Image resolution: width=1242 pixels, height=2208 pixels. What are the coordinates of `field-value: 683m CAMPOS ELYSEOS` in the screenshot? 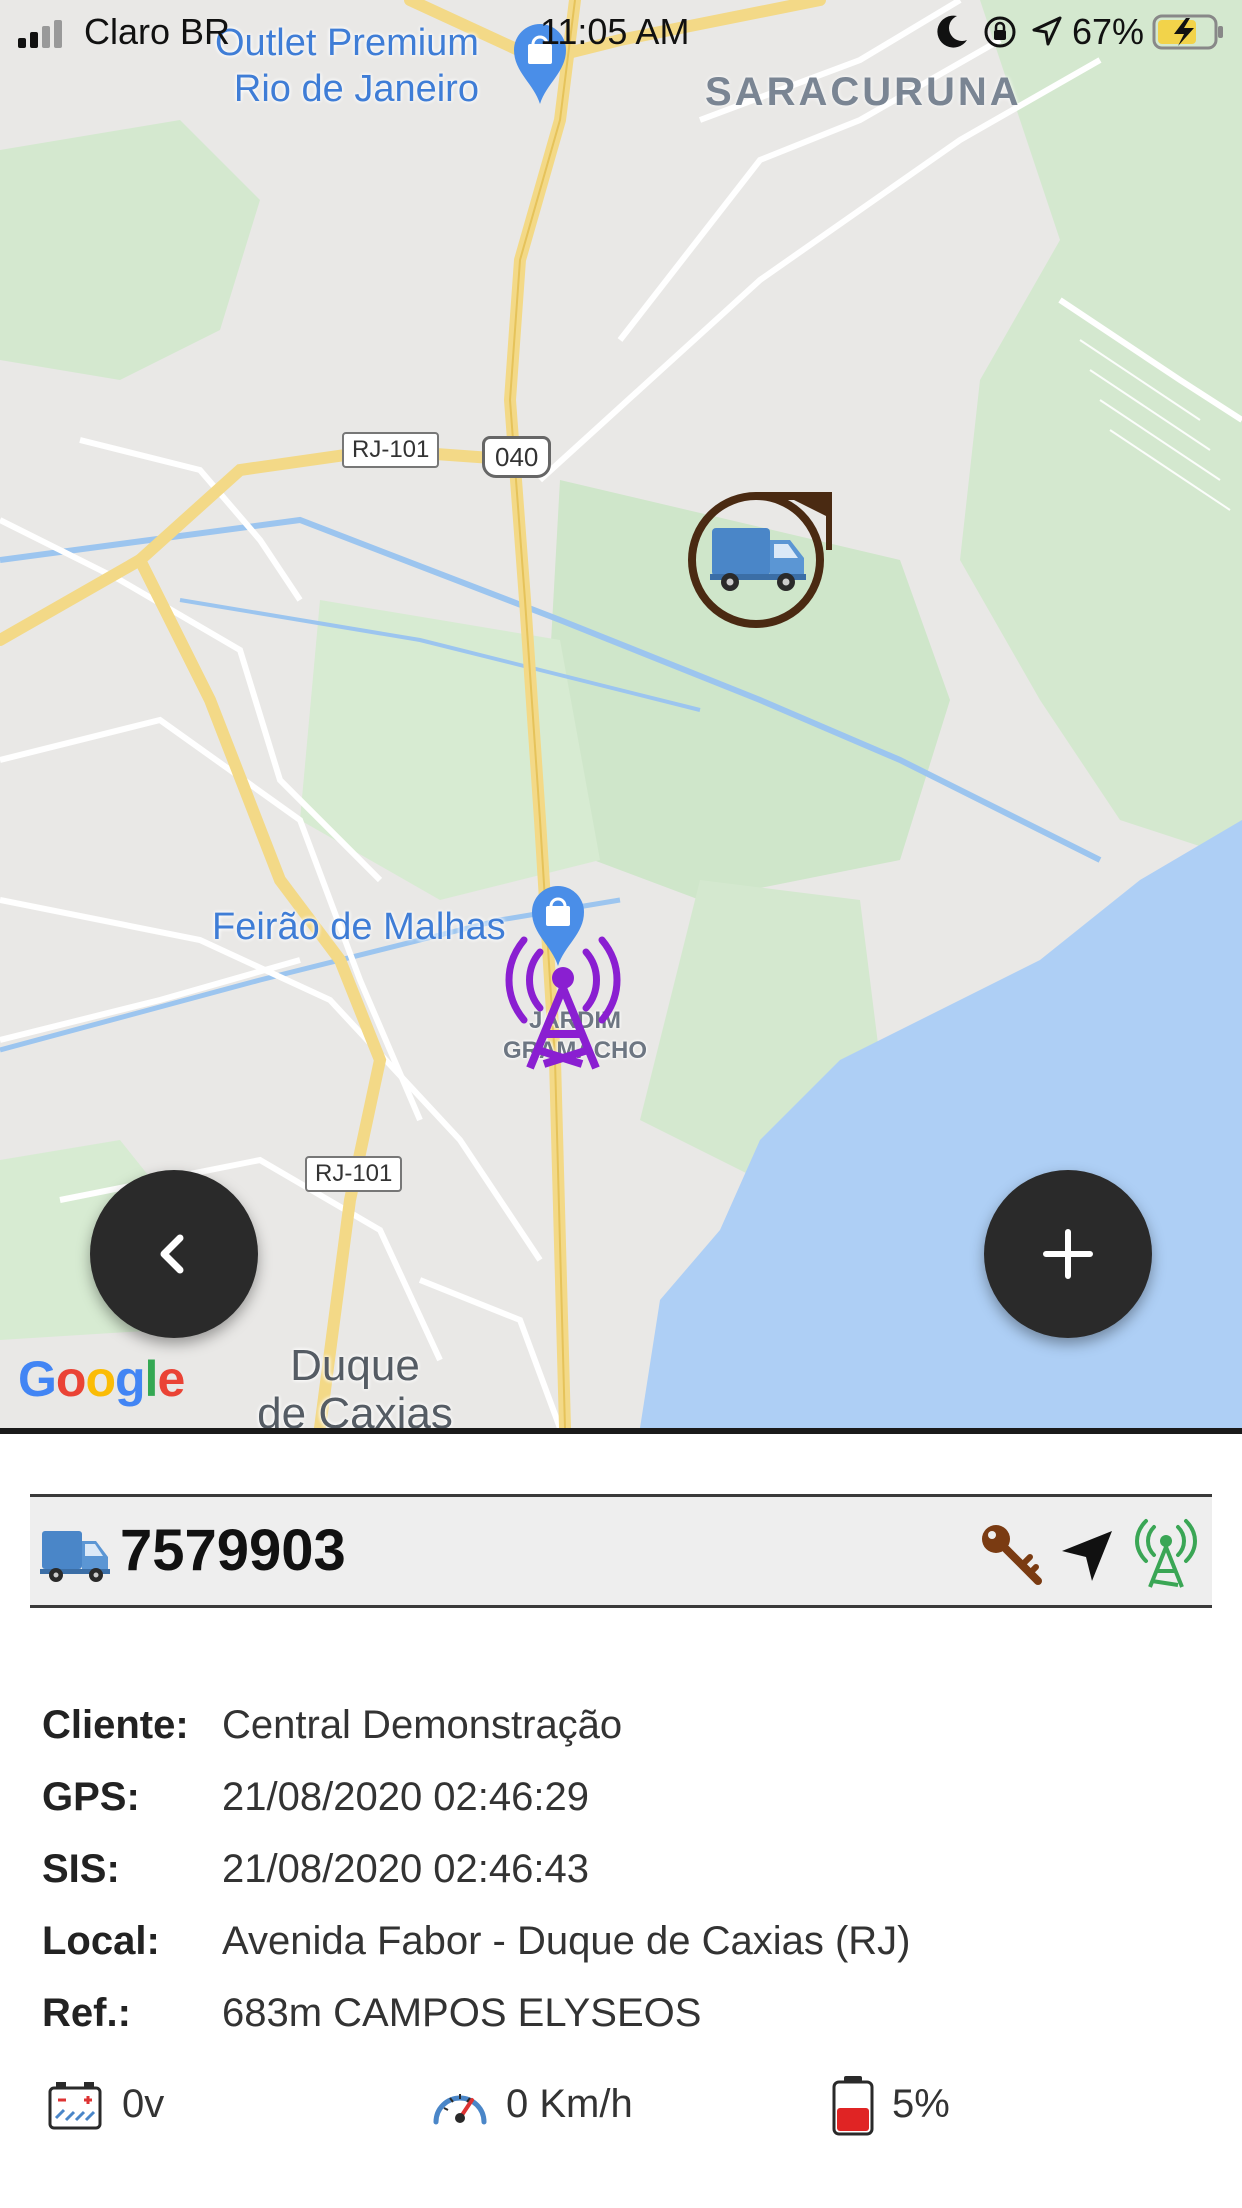 It's located at (462, 2013).